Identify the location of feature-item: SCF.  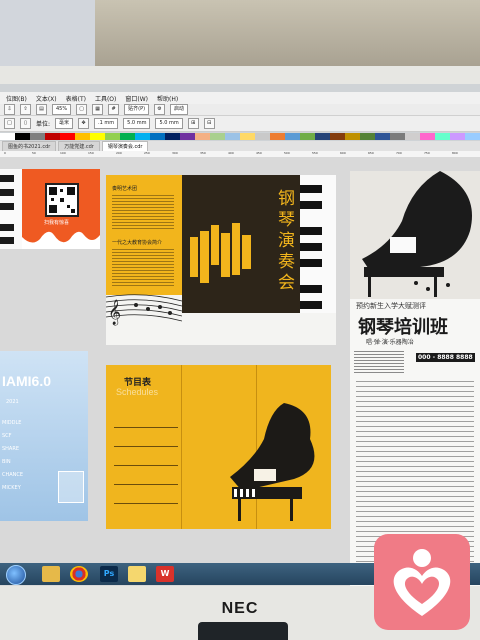
(7, 436).